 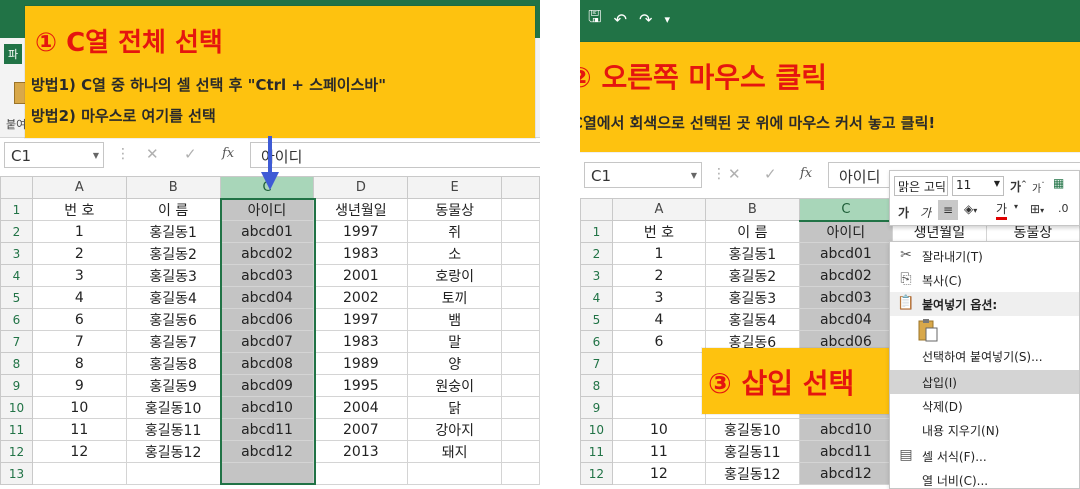 I want to click on row-header: 12, so click(x=16, y=451).